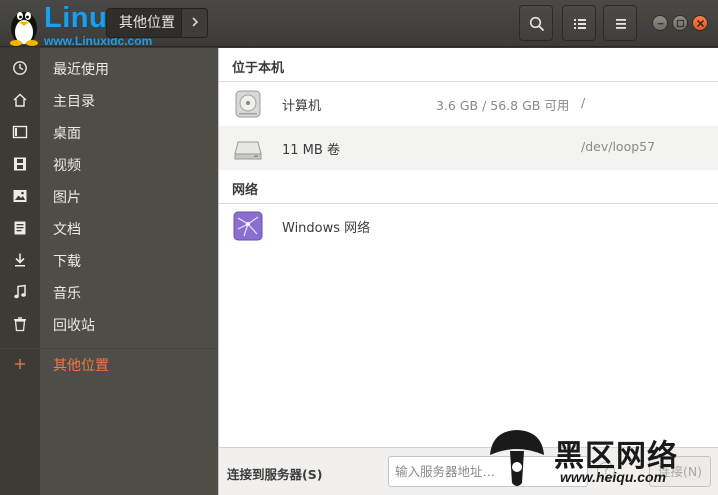 The height and width of the screenshot is (495, 718). What do you see at coordinates (74, 326) in the screenshot?
I see `sidebar-item-label: 回收站` at bounding box center [74, 326].